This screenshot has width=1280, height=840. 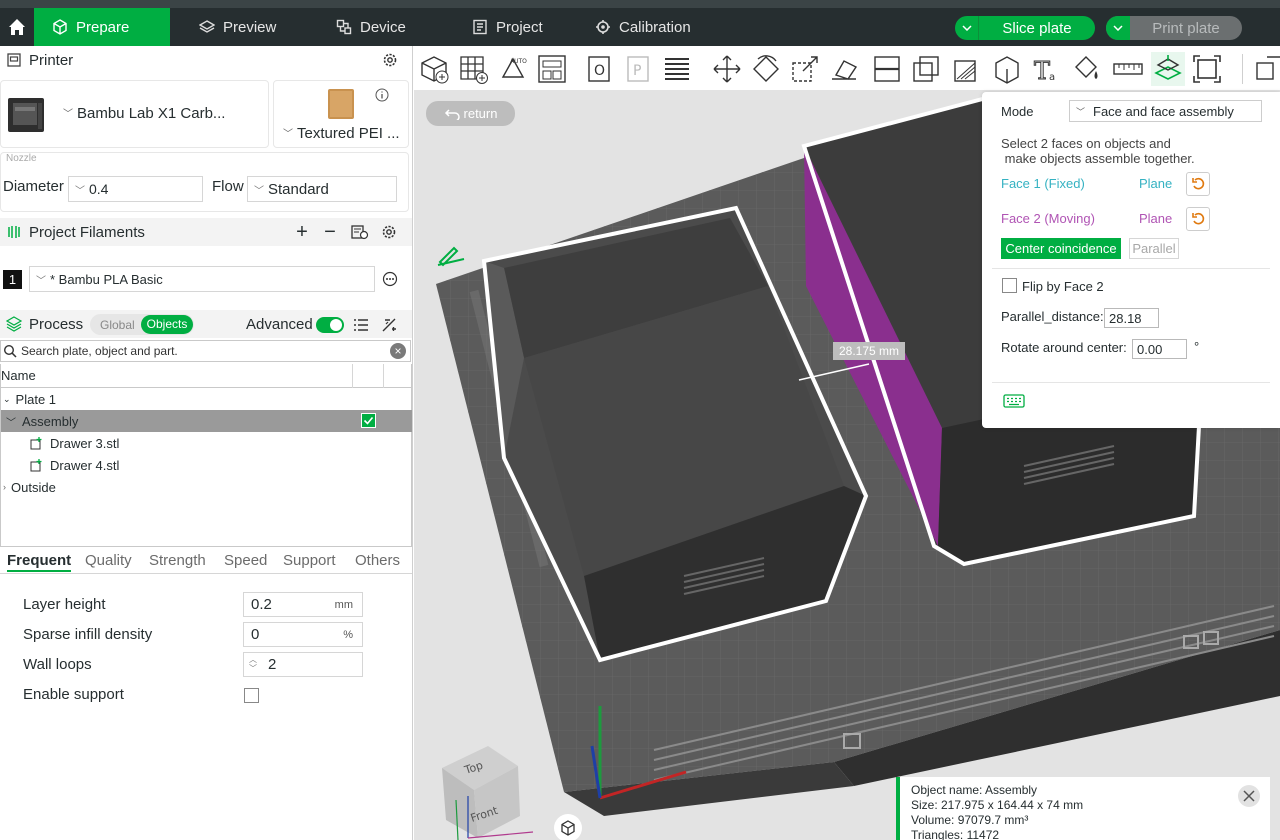 I want to click on keyboard-shortcuts-button, so click(x=1014, y=402).